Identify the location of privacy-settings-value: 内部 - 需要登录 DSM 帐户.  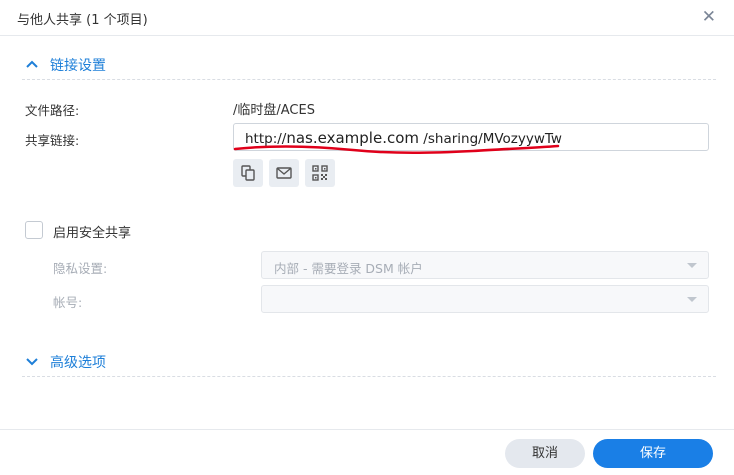
(348, 268).